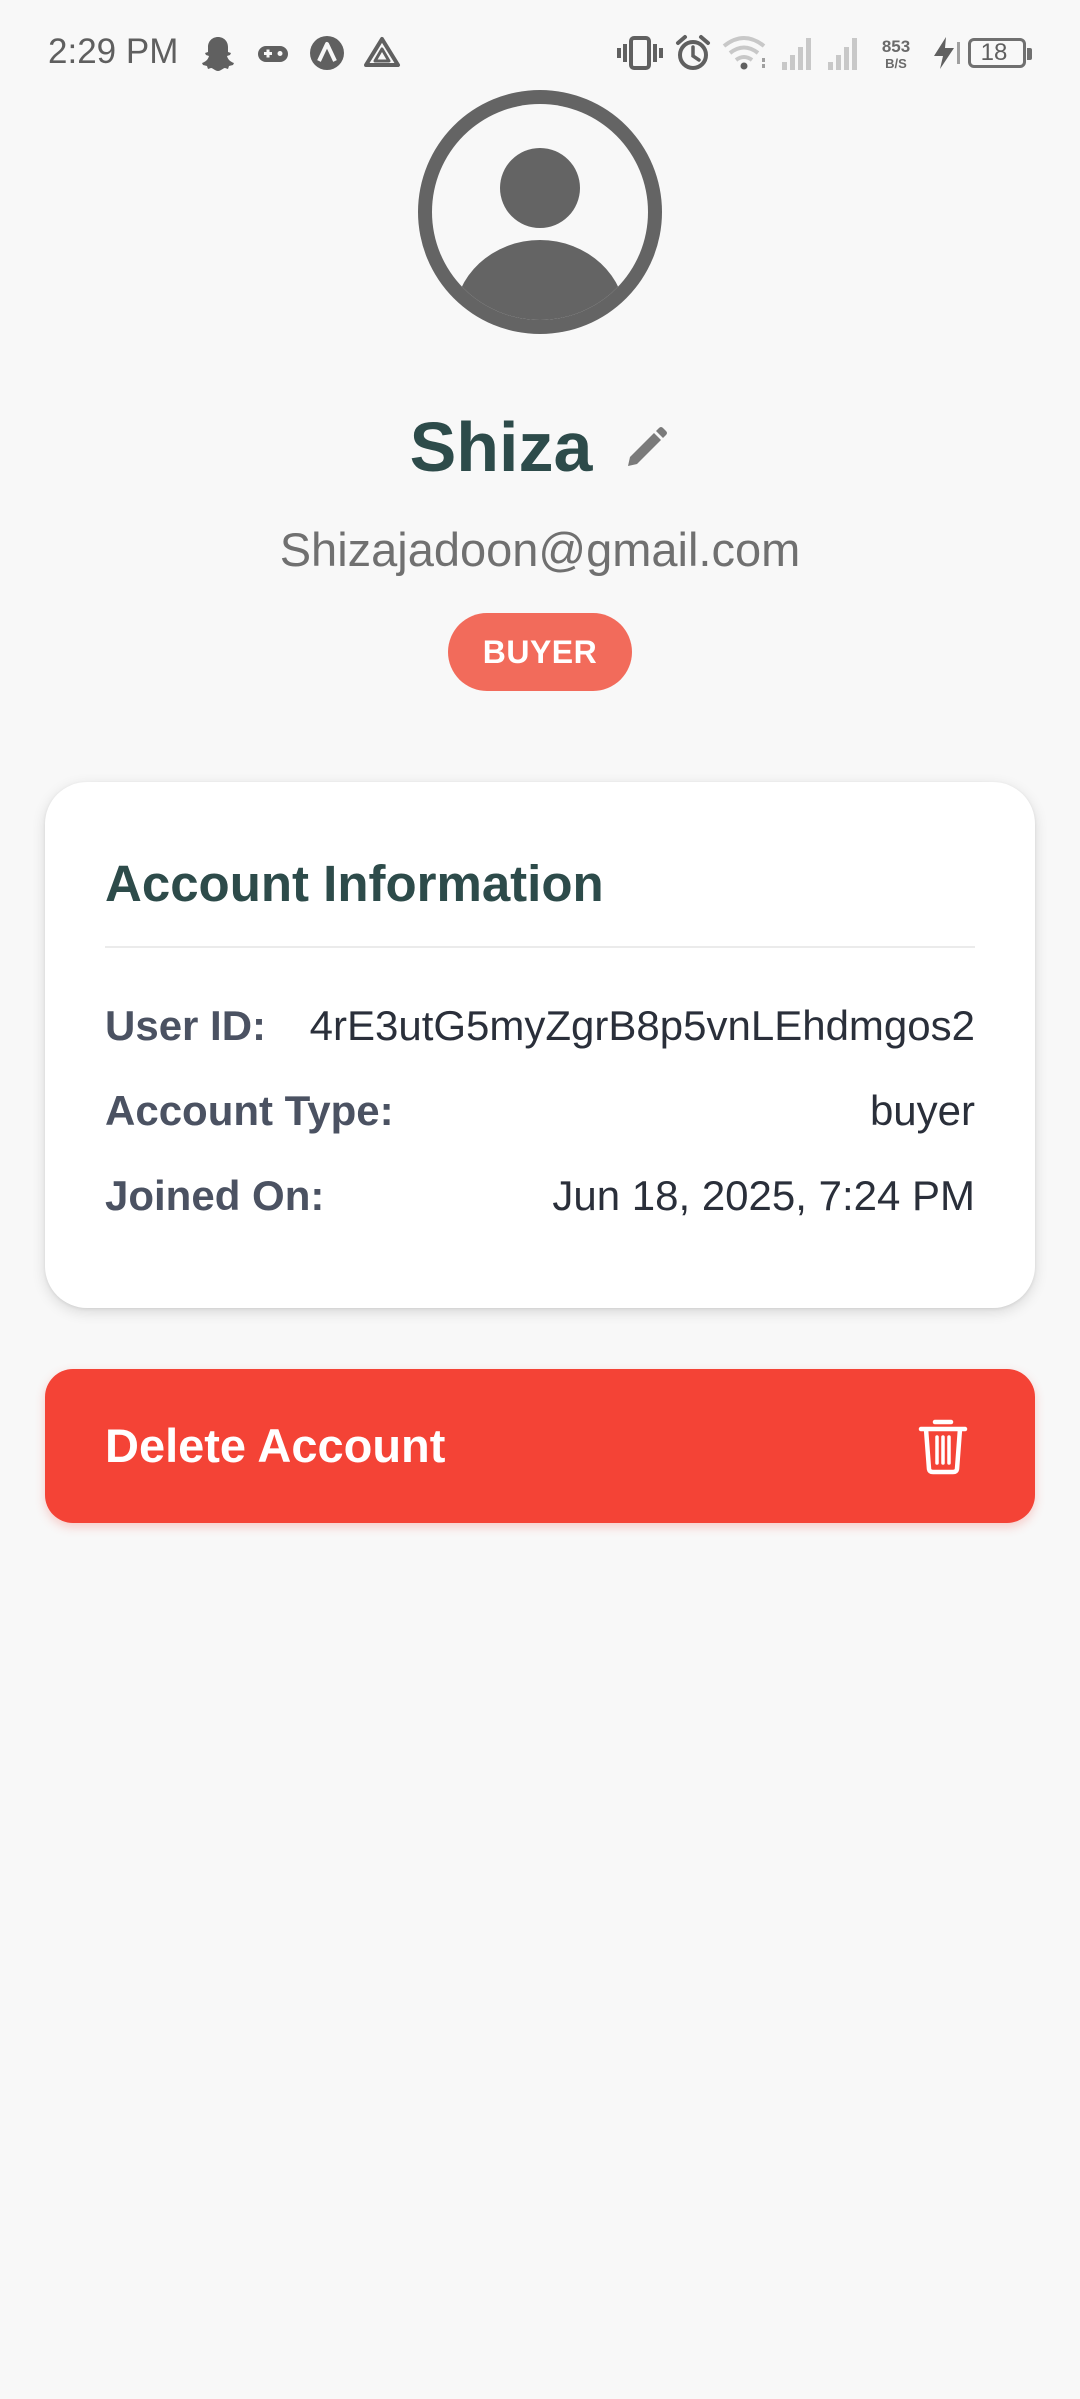 Image resolution: width=1080 pixels, height=2399 pixels. What do you see at coordinates (896, 63) in the screenshot?
I see `network-speed-unit: B/S` at bounding box center [896, 63].